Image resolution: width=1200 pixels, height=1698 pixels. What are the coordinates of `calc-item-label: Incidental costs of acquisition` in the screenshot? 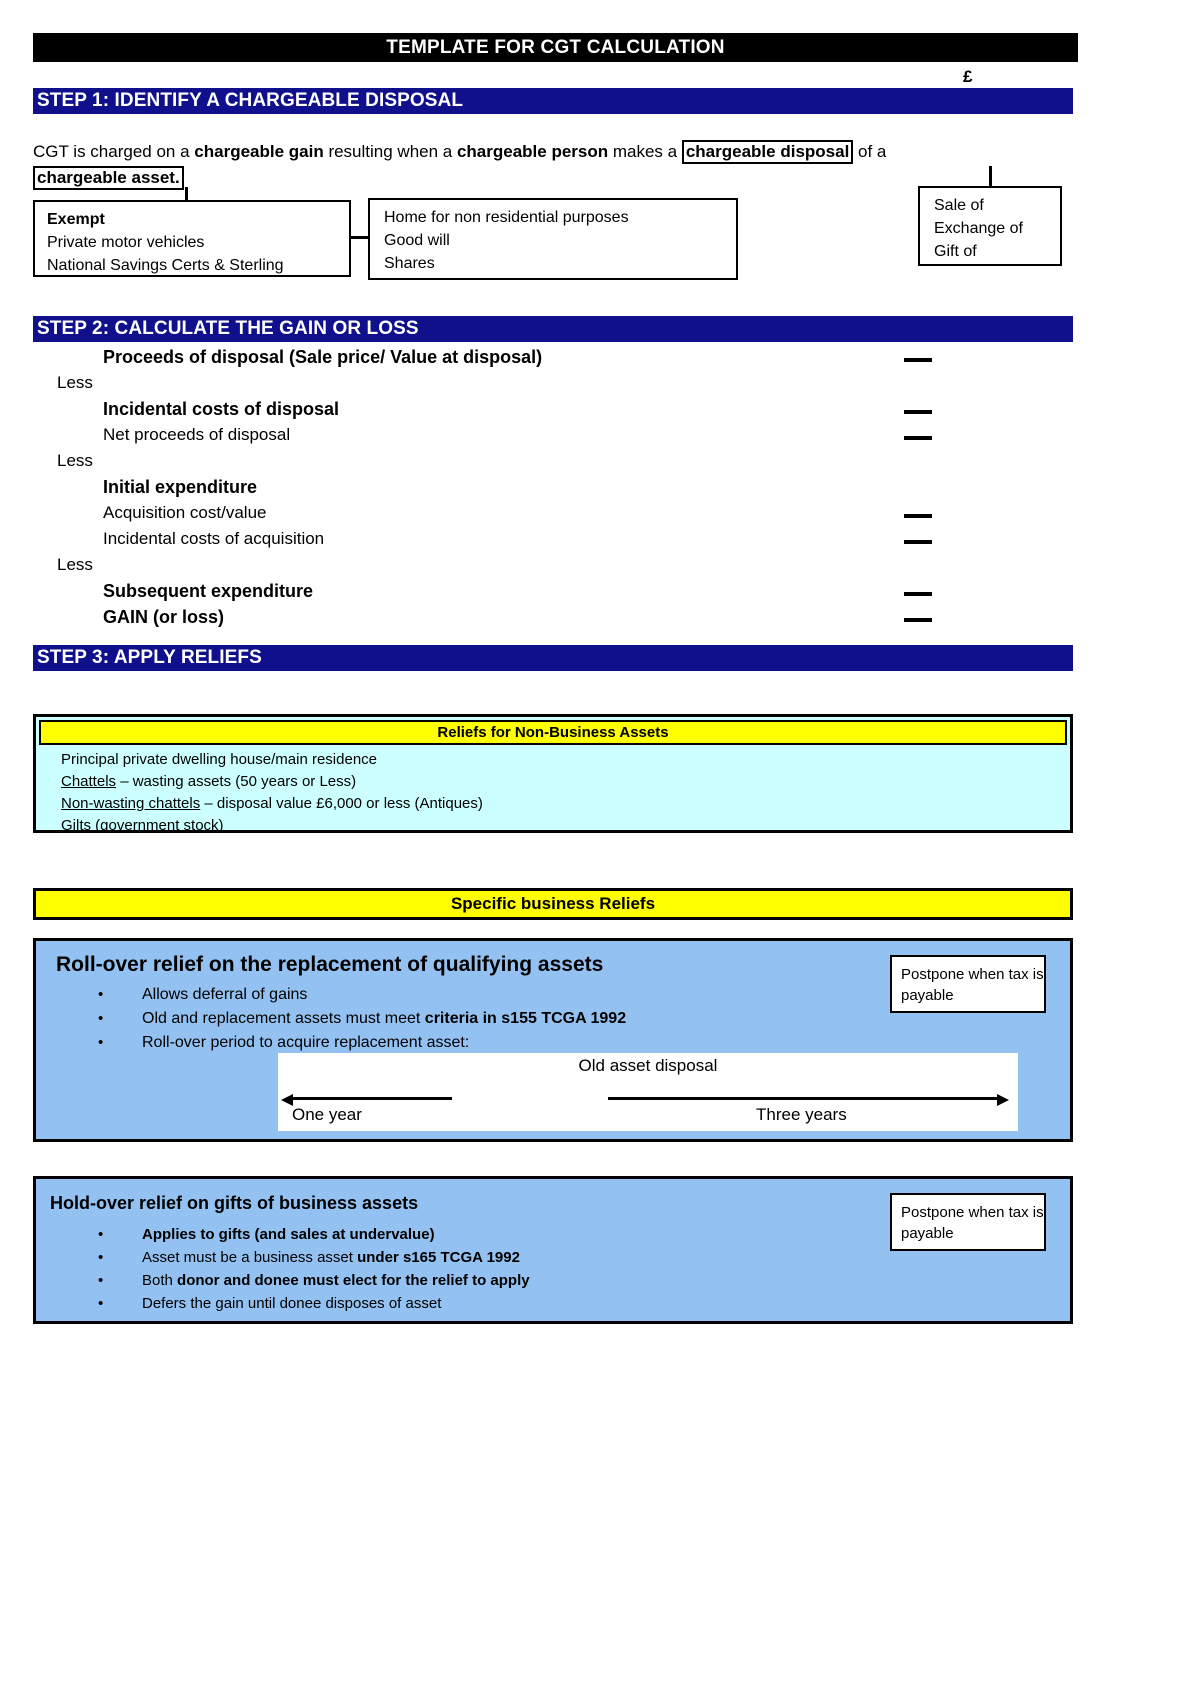 It's located at (214, 538).